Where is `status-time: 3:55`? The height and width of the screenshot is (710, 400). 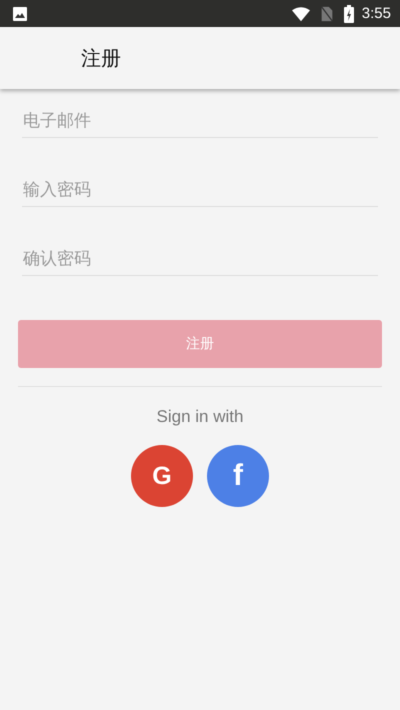
status-time: 3:55 is located at coordinates (376, 13).